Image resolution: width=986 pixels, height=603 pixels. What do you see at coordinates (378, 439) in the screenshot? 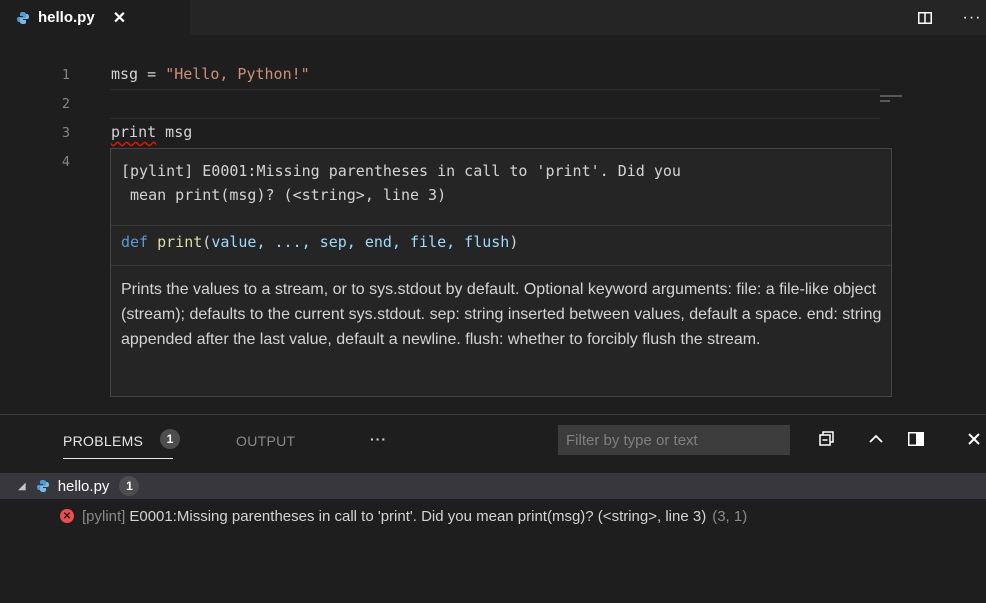
I see `panel-more-button: ···` at bounding box center [378, 439].